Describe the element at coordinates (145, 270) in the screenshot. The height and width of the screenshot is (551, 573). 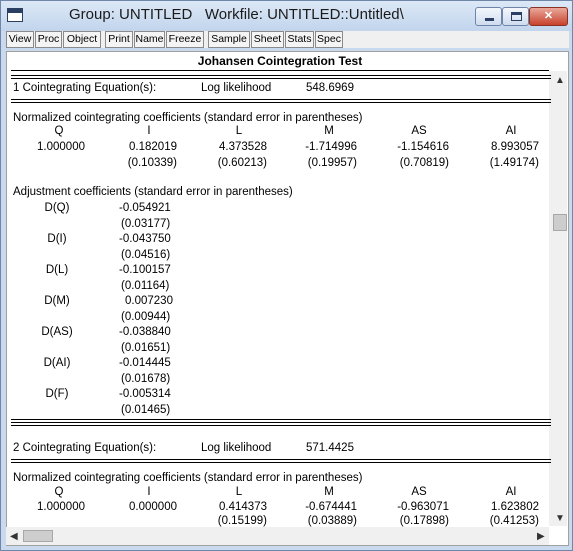
I see `adj-value: -0.100157` at that location.